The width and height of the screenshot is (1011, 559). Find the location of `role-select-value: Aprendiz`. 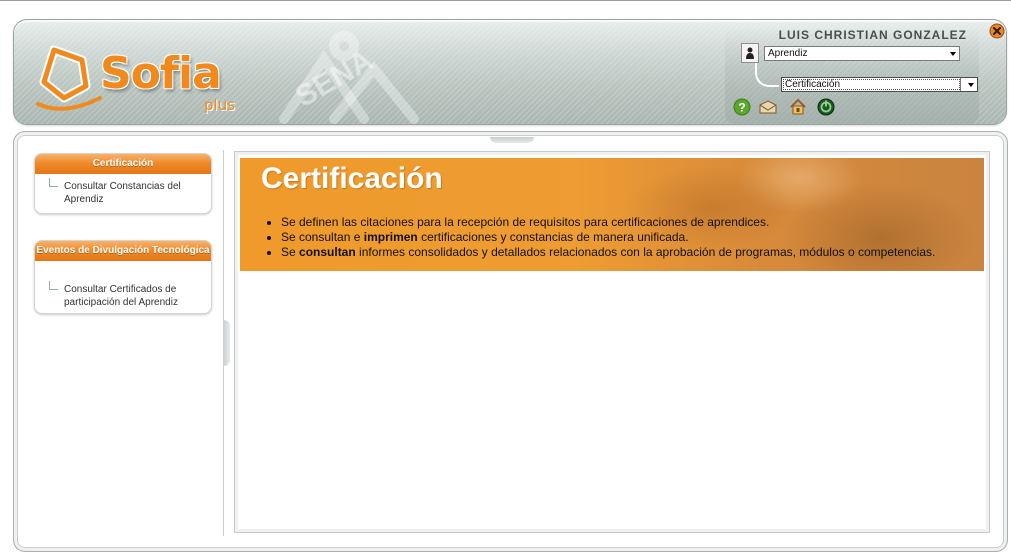

role-select-value: Aprendiz is located at coordinates (788, 53).